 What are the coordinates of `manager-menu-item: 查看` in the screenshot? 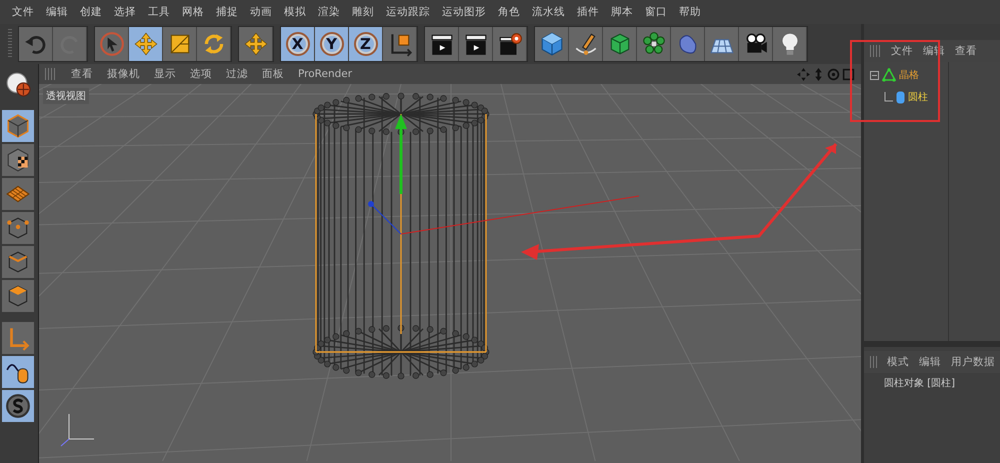 It's located at (966, 51).